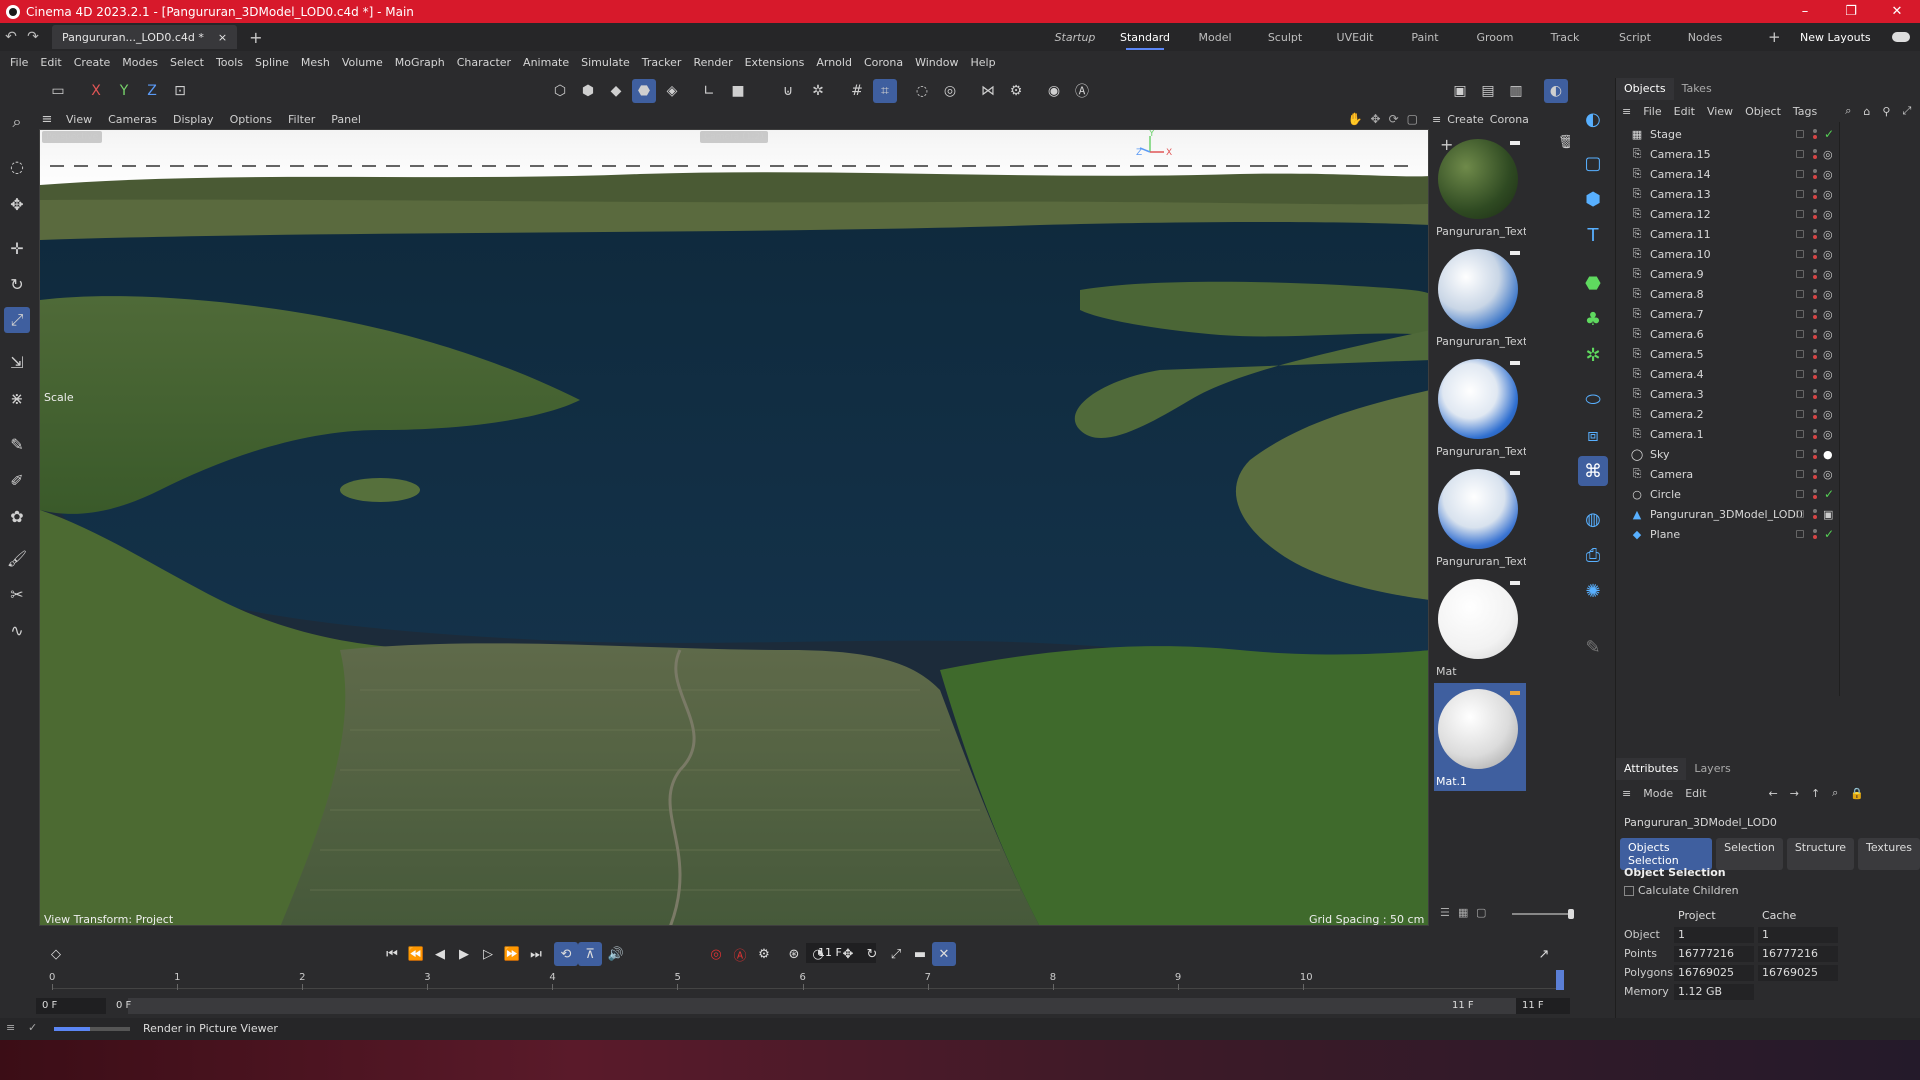  I want to click on menu-create: Create, so click(92, 62).